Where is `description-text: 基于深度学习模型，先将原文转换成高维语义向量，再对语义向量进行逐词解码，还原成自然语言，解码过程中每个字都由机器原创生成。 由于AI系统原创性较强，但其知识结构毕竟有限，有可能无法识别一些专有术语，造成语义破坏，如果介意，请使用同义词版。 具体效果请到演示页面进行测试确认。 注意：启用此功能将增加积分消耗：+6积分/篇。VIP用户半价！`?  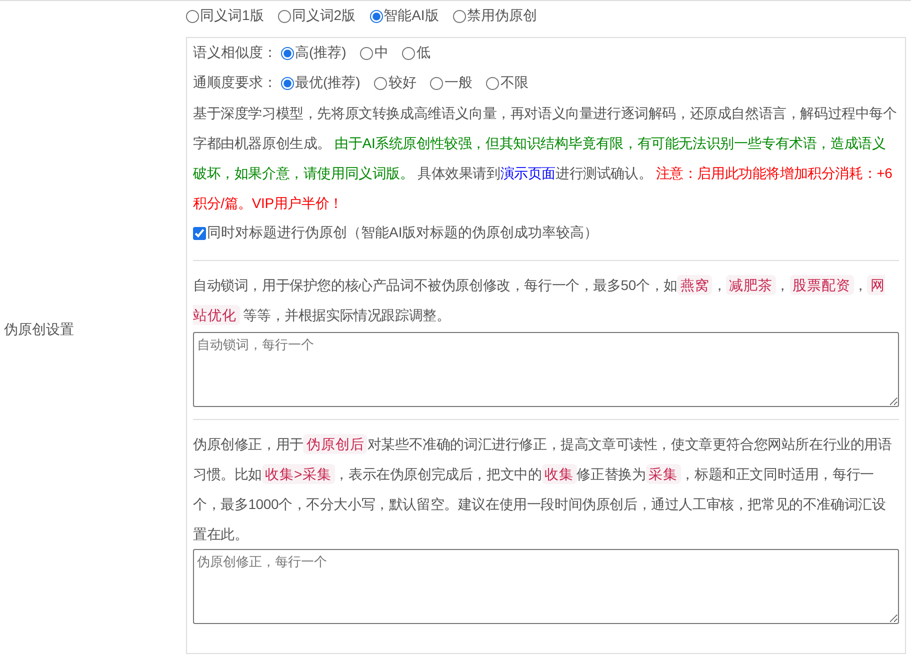
description-text: 基于深度学习模型，先将原文转换成高维语义向量，再对语义向量进行逐词解码，还原成自然语言，解码过程中每个字都由机器原创生成。 由于AI系统原创性较强，但其知识结构毕竟有限，有可能无法识别一些专有术语，造成语义破坏，如果介意，请使用同义词版。 具体效果请到演示页面进行测试确认。 注意：启用此功能将增加积分消耗：+6积分/篇。VIP用户半价！ is located at coordinates (545, 158).